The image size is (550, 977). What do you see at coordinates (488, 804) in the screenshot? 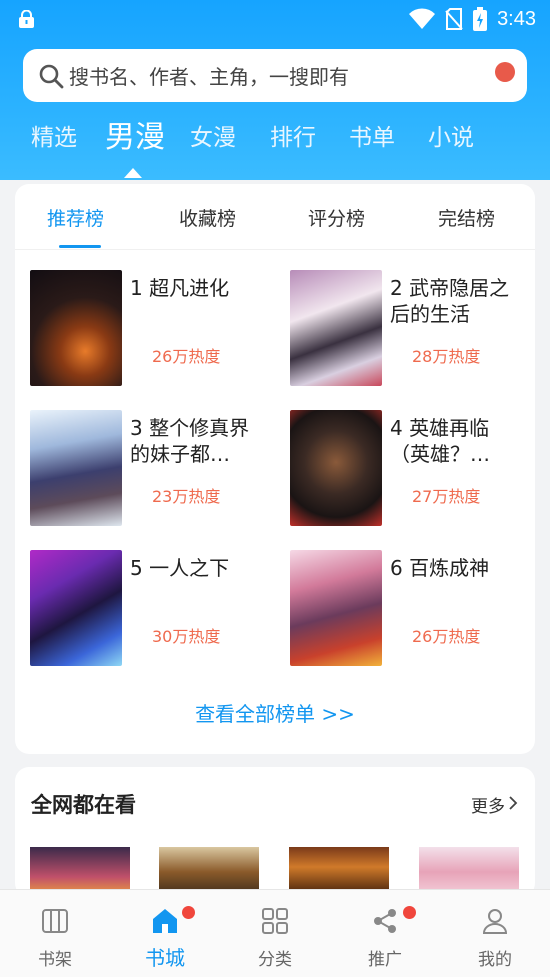
I see `more-link: 更多` at bounding box center [488, 804].